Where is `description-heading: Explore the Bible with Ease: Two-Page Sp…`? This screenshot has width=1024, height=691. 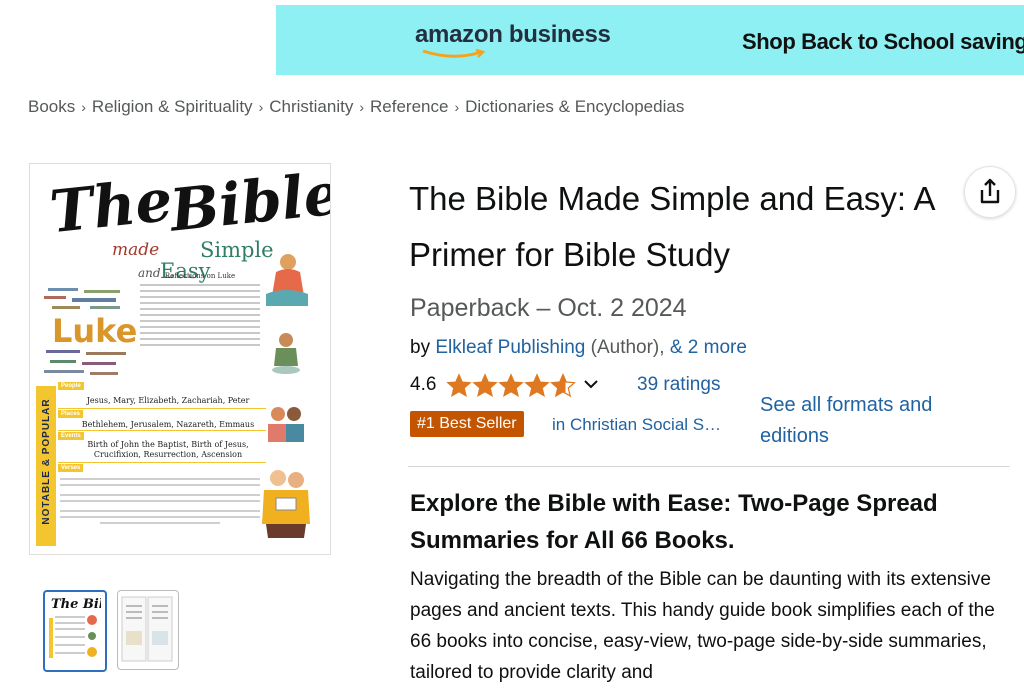
description-heading: Explore the Bible with Ease: Two-Page Sp… is located at coordinates (674, 522).